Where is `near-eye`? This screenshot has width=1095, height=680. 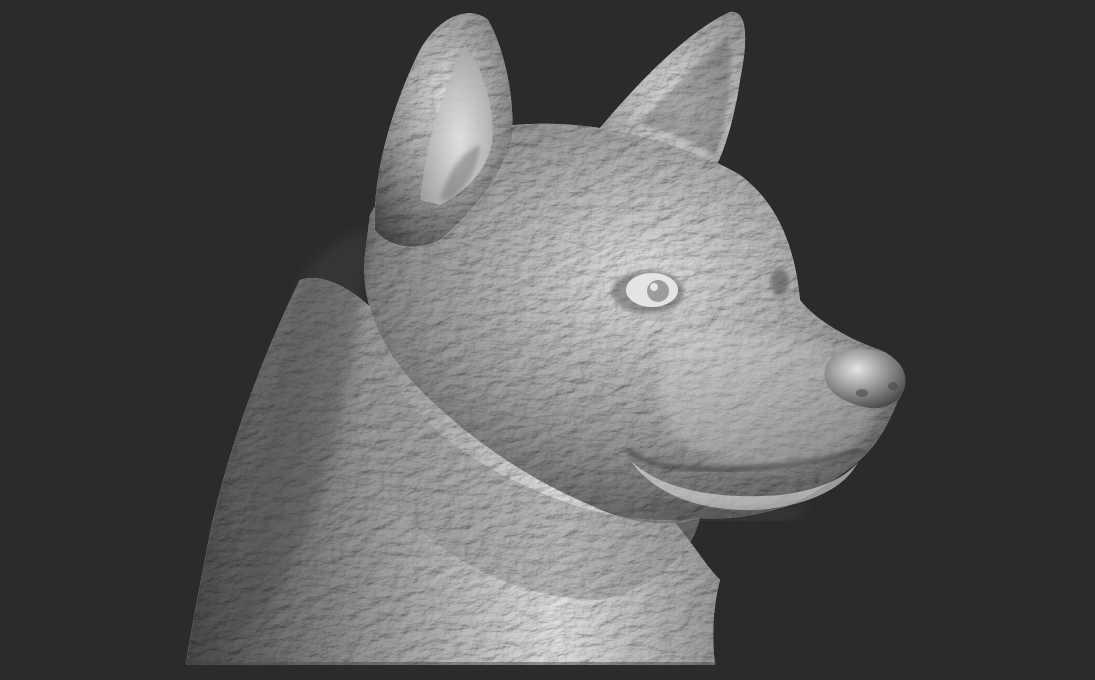 near-eye is located at coordinates (648, 292).